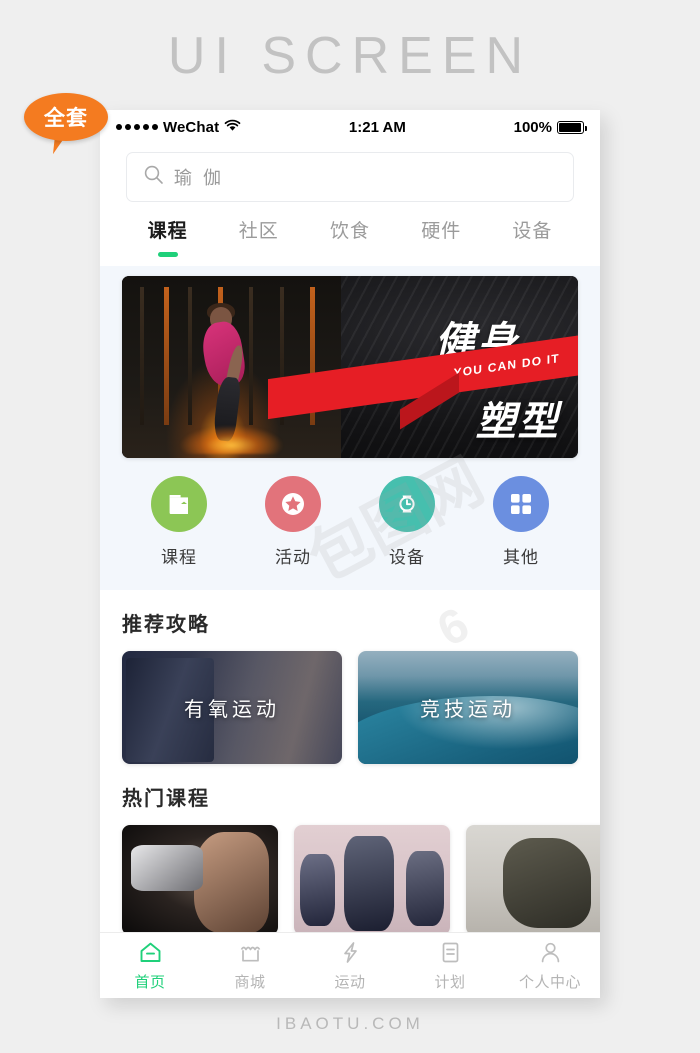  Describe the element at coordinates (572, 127) in the screenshot. I see `battery-full-icon` at that location.